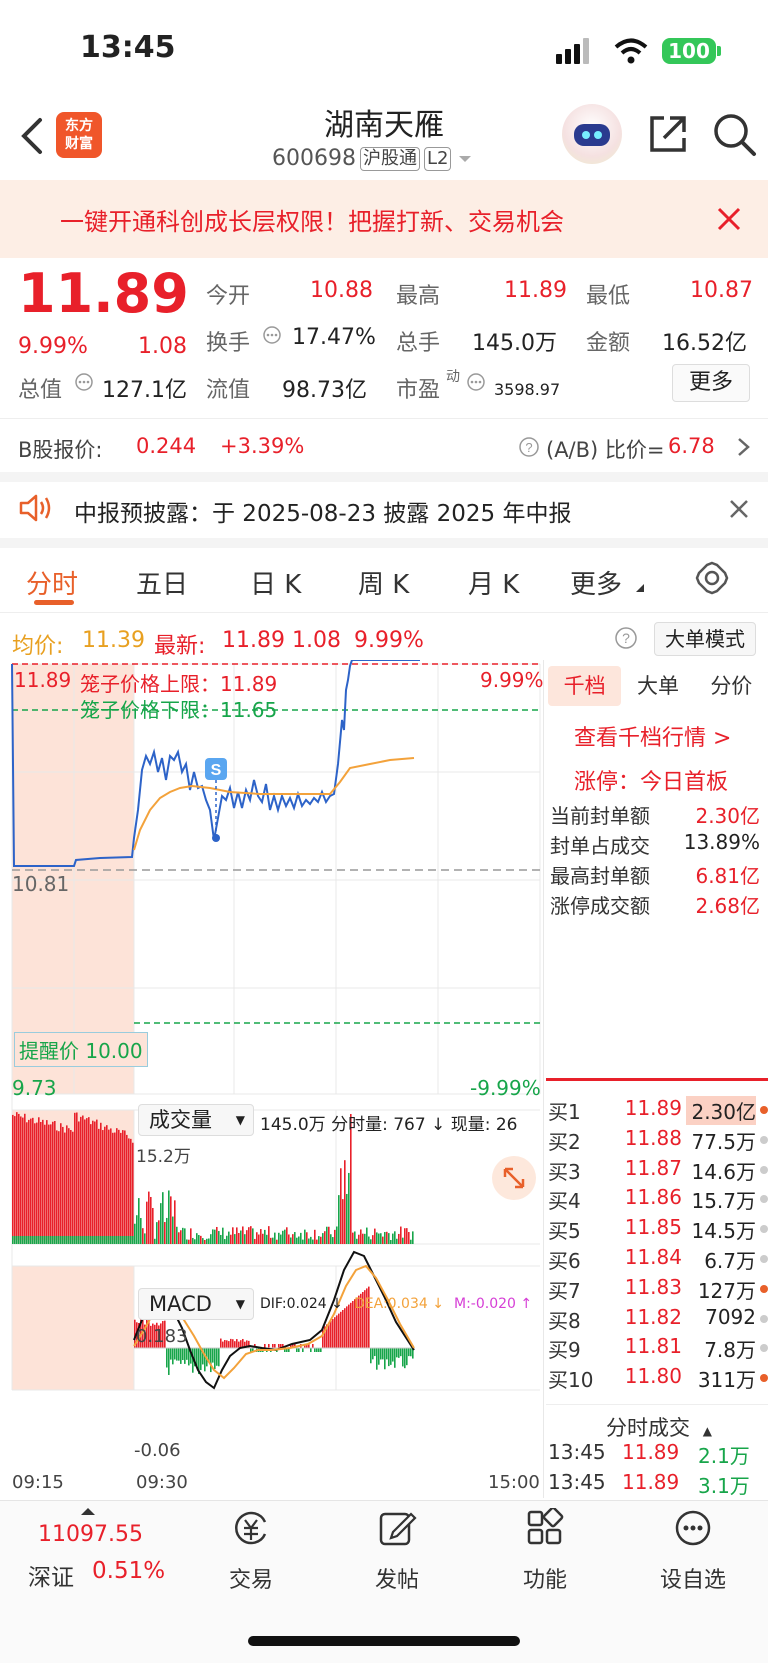  I want to click on tab-price-dist: 分价, so click(731, 686).